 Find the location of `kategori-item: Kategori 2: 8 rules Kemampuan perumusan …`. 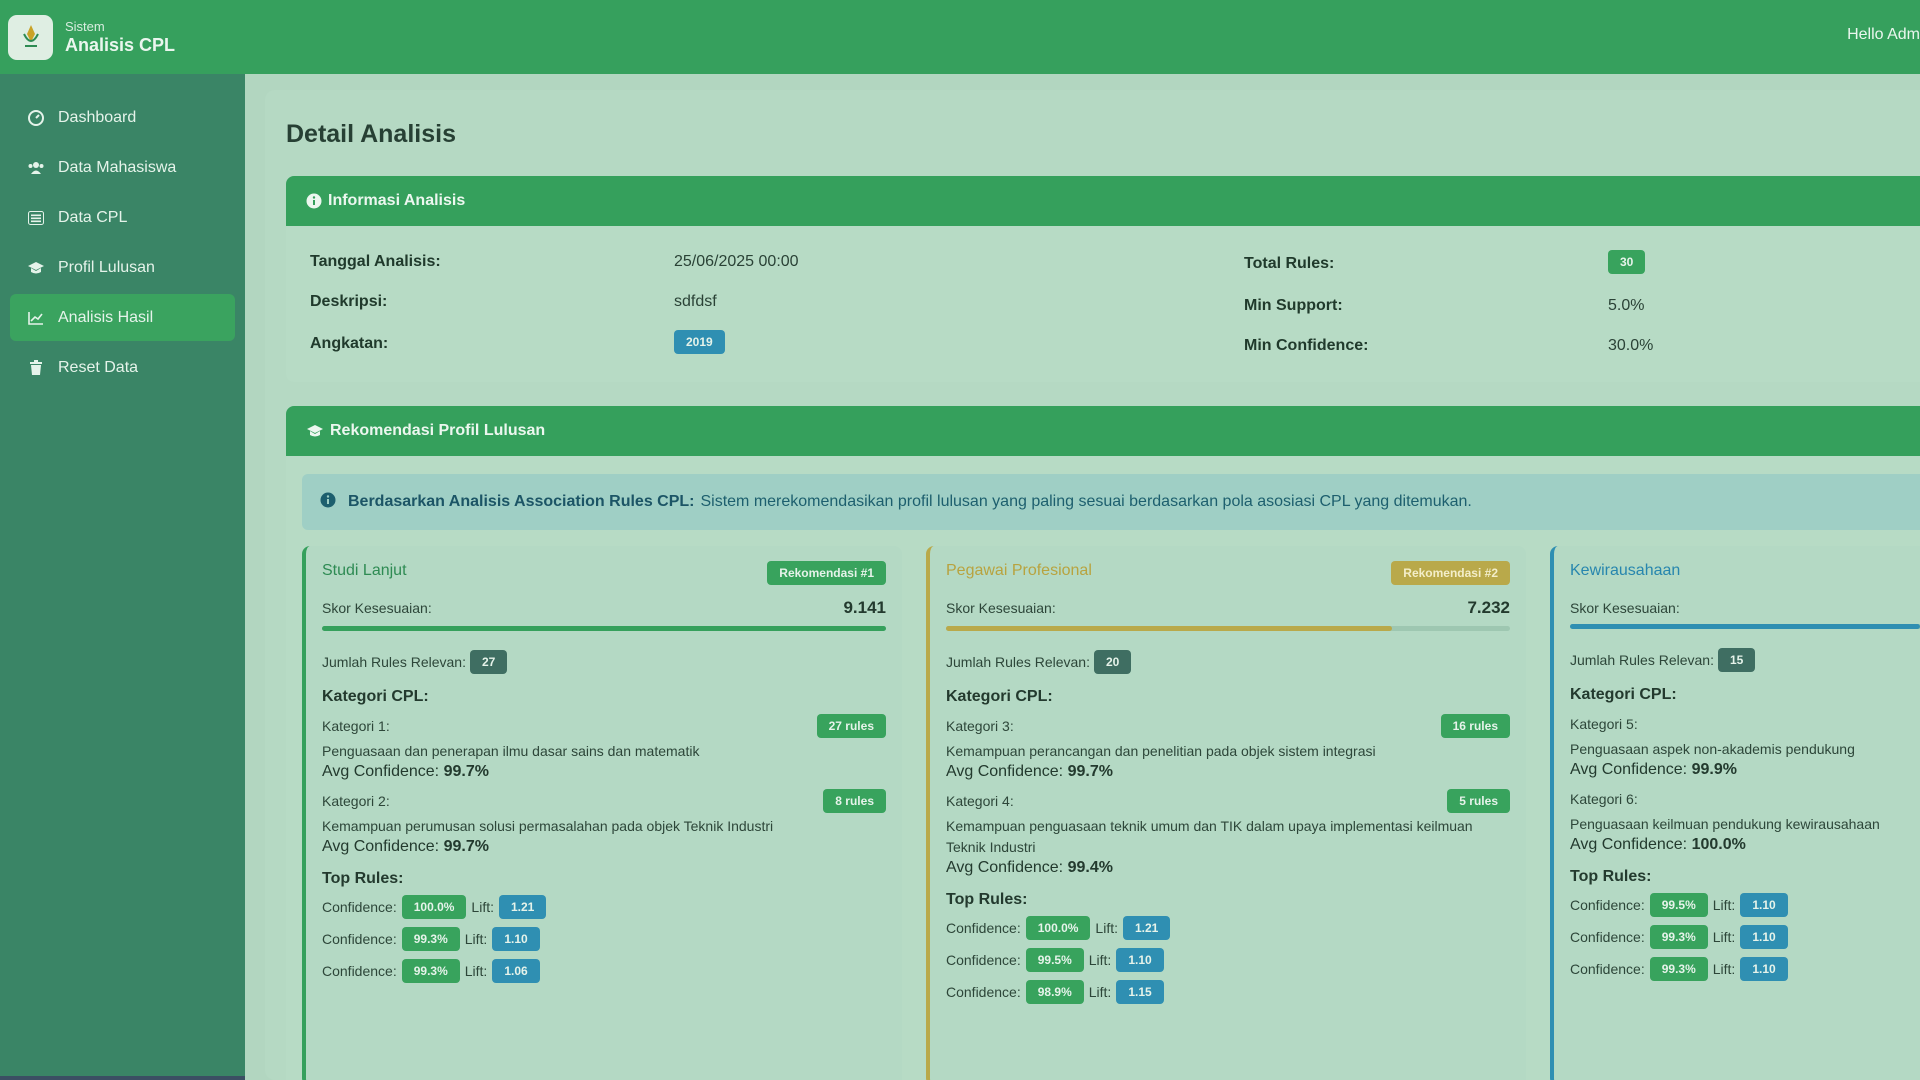

kategori-item: Kategori 2: 8 rules Kemampuan perumusan … is located at coordinates (604, 822).